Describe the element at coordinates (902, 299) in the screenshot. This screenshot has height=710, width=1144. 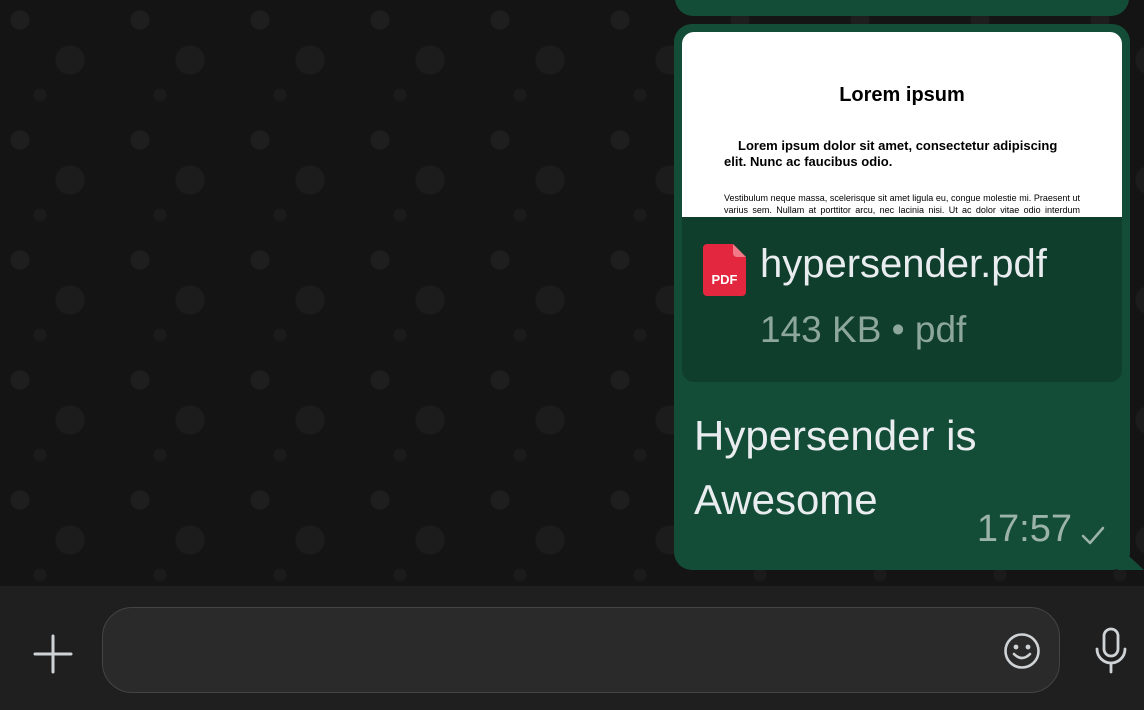
I see `file-attachment-card: PDF hypersender.pdf 143 KB • pdf` at that location.